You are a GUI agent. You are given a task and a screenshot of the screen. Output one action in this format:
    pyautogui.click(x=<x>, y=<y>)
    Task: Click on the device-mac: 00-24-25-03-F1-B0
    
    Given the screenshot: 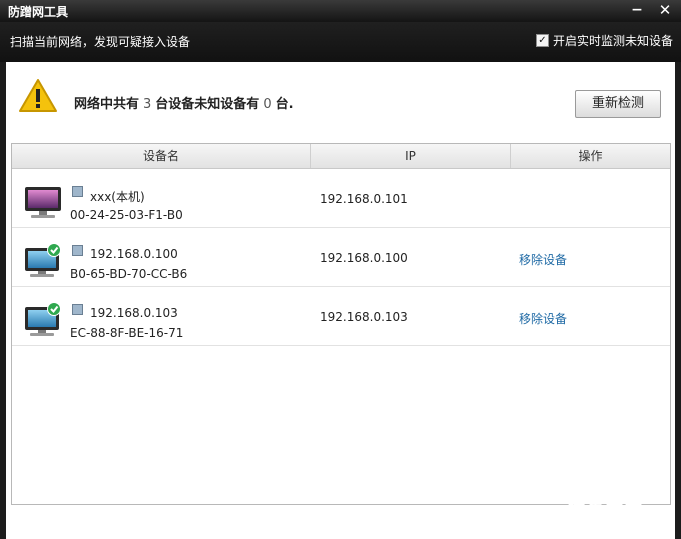 What is the action you would take?
    pyautogui.click(x=126, y=215)
    